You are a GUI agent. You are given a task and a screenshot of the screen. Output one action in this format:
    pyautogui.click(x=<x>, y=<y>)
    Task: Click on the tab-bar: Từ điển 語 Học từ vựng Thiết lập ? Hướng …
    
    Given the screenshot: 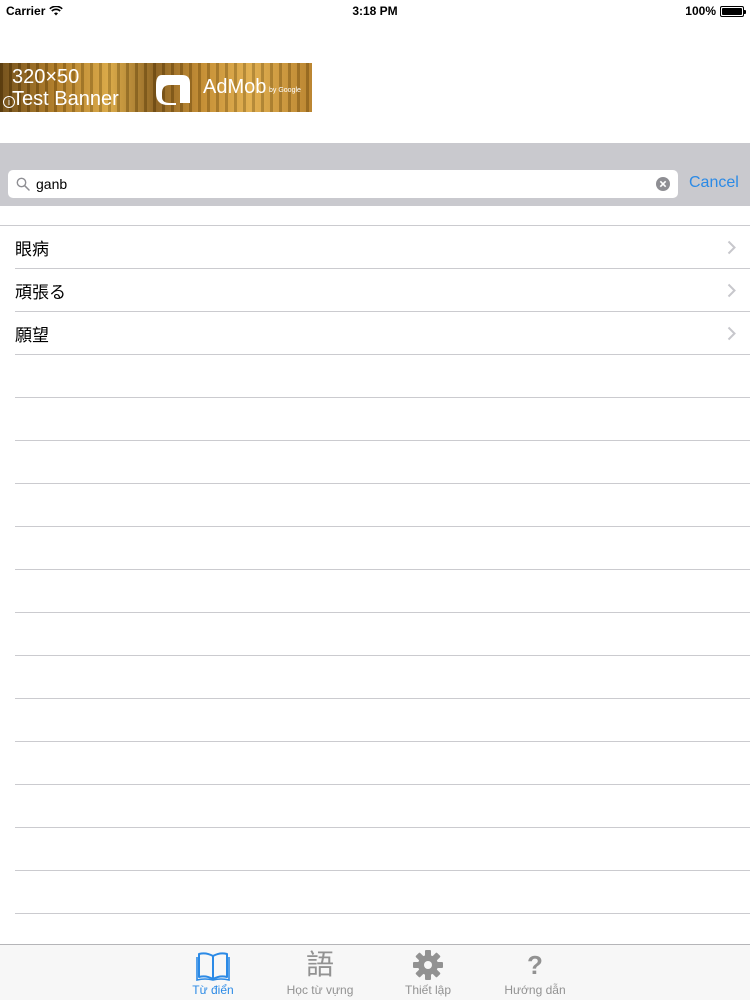 What is the action you would take?
    pyautogui.click(x=375, y=972)
    